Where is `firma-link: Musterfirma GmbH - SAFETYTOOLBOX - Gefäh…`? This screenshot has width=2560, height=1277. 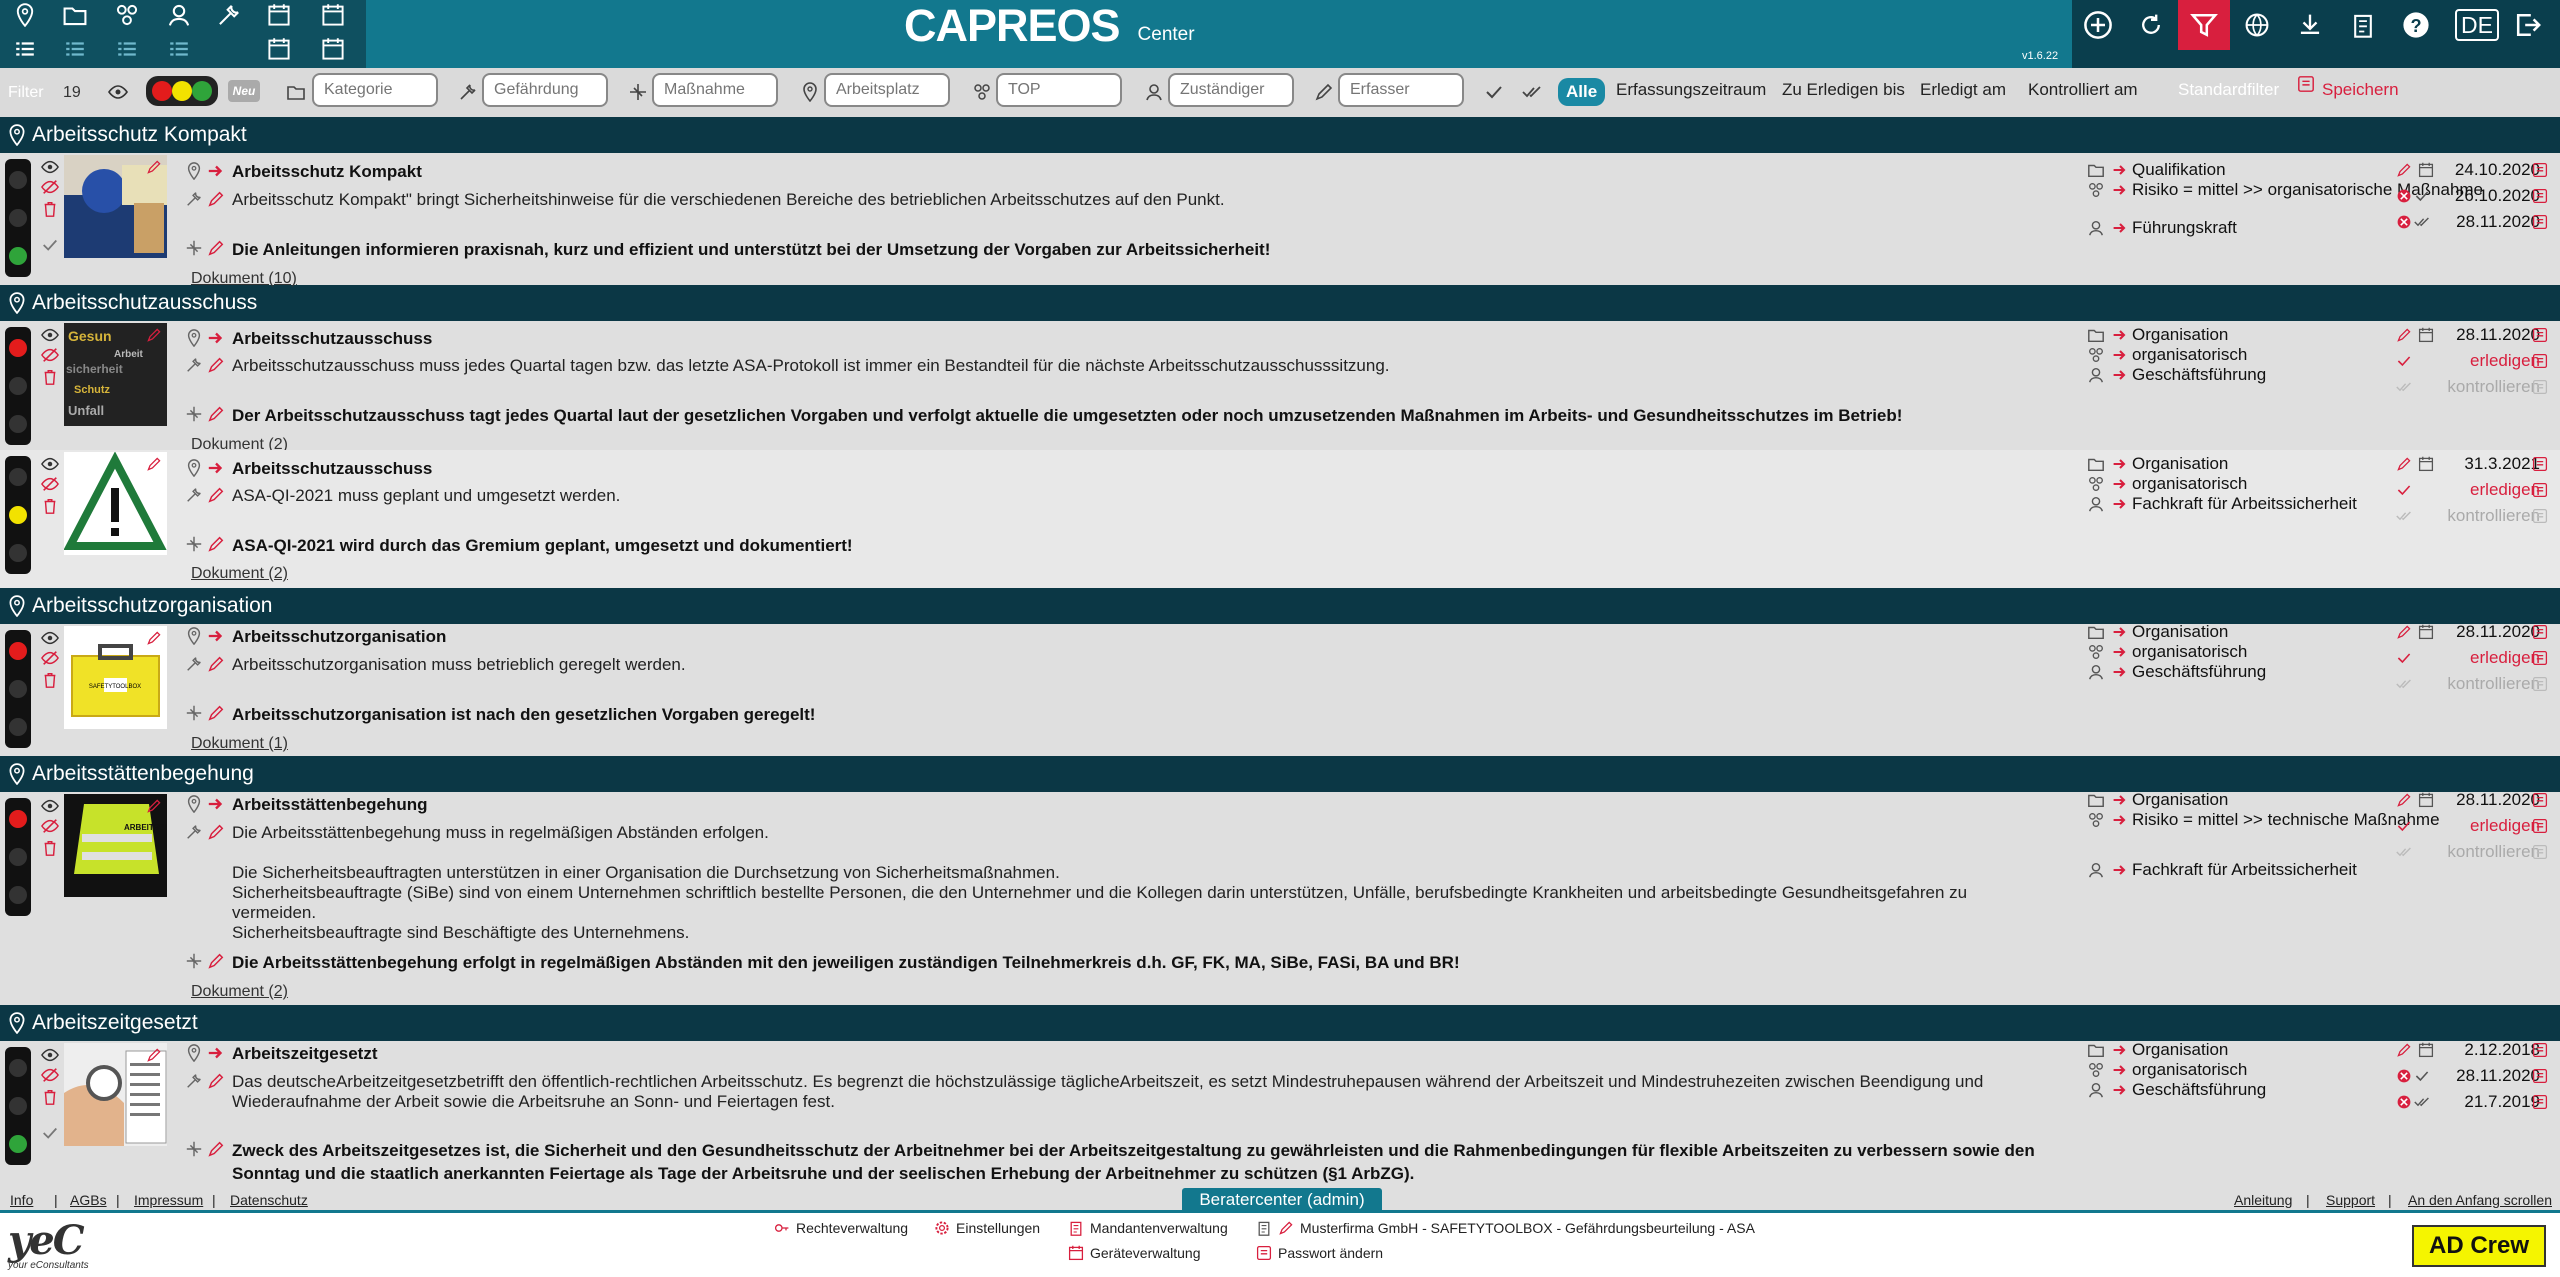 firma-link: Musterfirma GmbH - SAFETYTOOLBOX - Gefäh… is located at coordinates (1505, 1228).